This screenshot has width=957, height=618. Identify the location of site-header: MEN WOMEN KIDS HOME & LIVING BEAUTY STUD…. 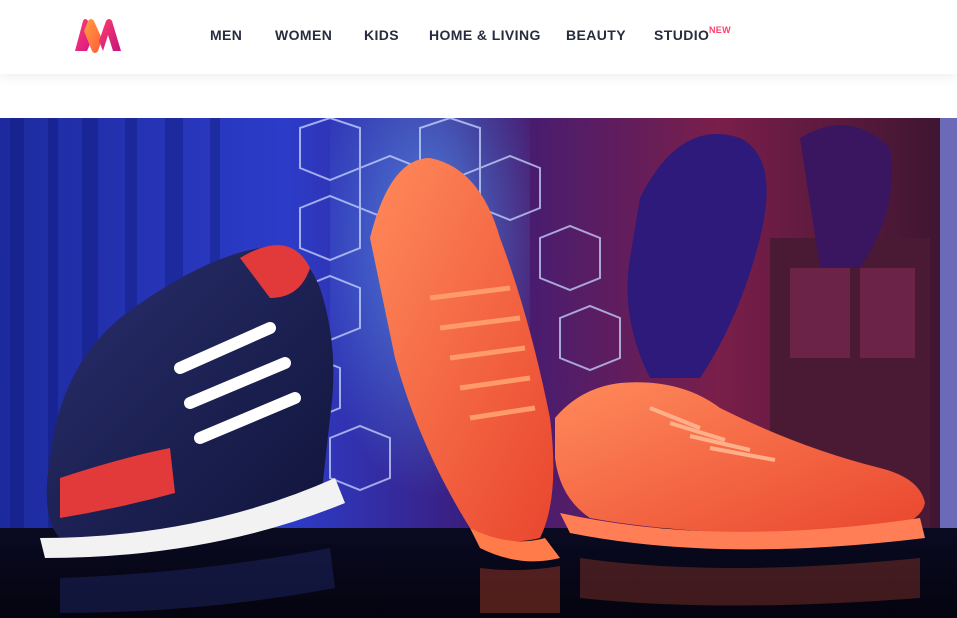
(478, 37).